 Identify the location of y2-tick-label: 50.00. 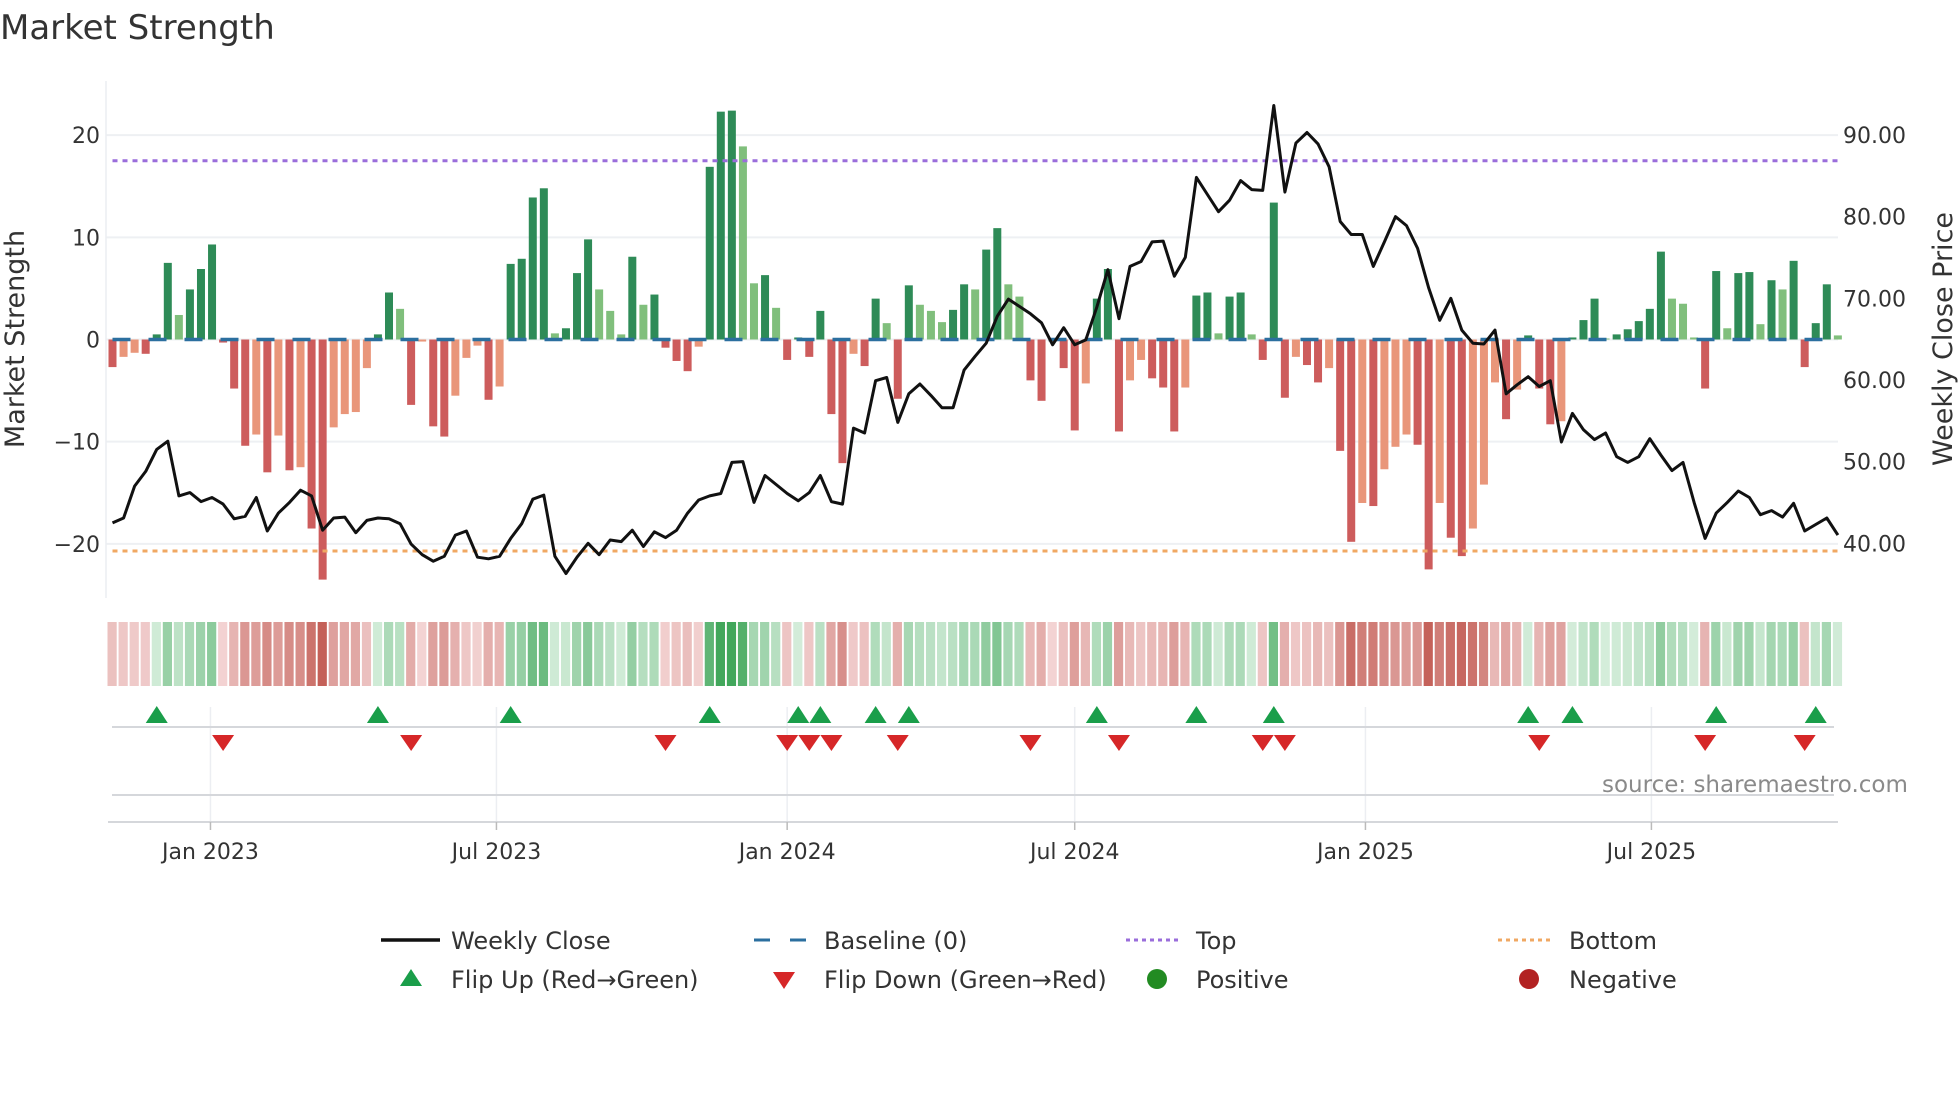
(1874, 463).